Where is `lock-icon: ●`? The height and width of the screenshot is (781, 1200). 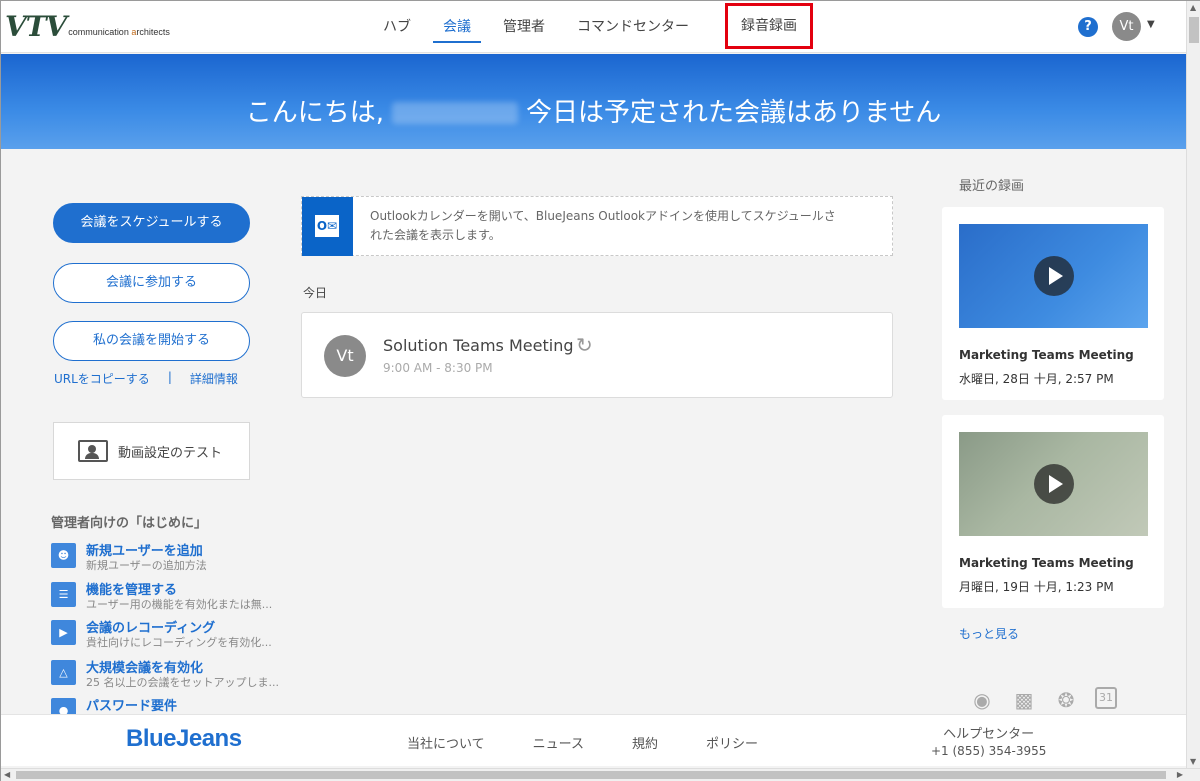 lock-icon: ● is located at coordinates (63, 706).